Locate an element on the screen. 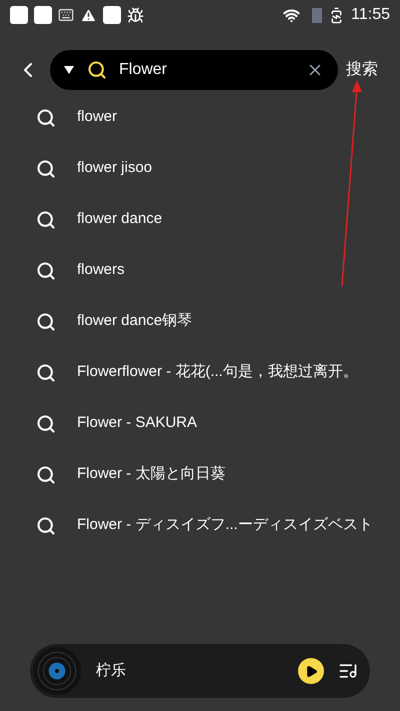  play-button is located at coordinates (311, 671).